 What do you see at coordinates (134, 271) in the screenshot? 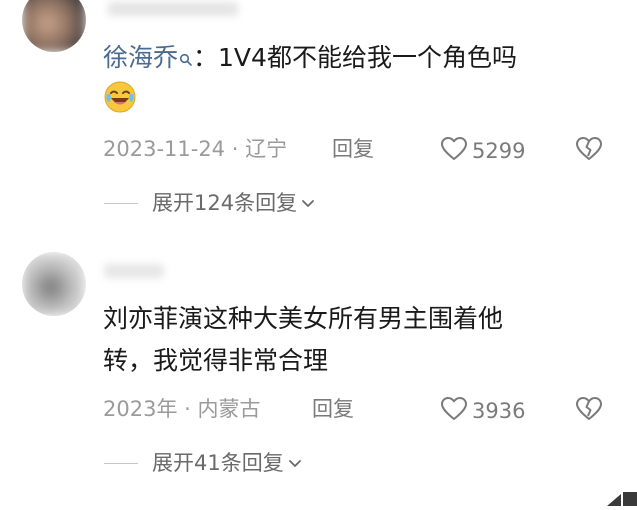
I see `blurred-username` at bounding box center [134, 271].